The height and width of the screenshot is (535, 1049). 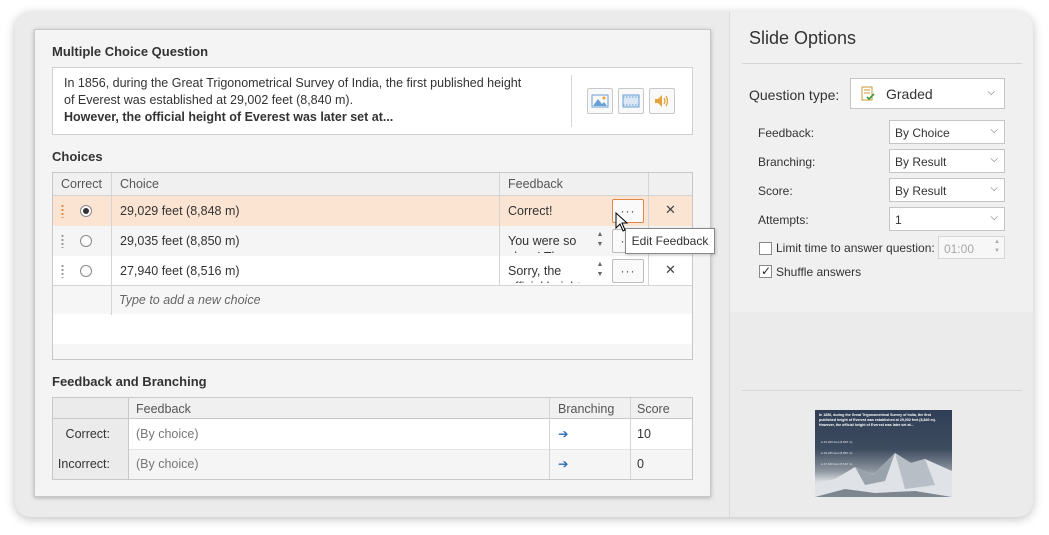 I want to click on fb-incorrect-feedback: (By choice), so click(x=167, y=464).